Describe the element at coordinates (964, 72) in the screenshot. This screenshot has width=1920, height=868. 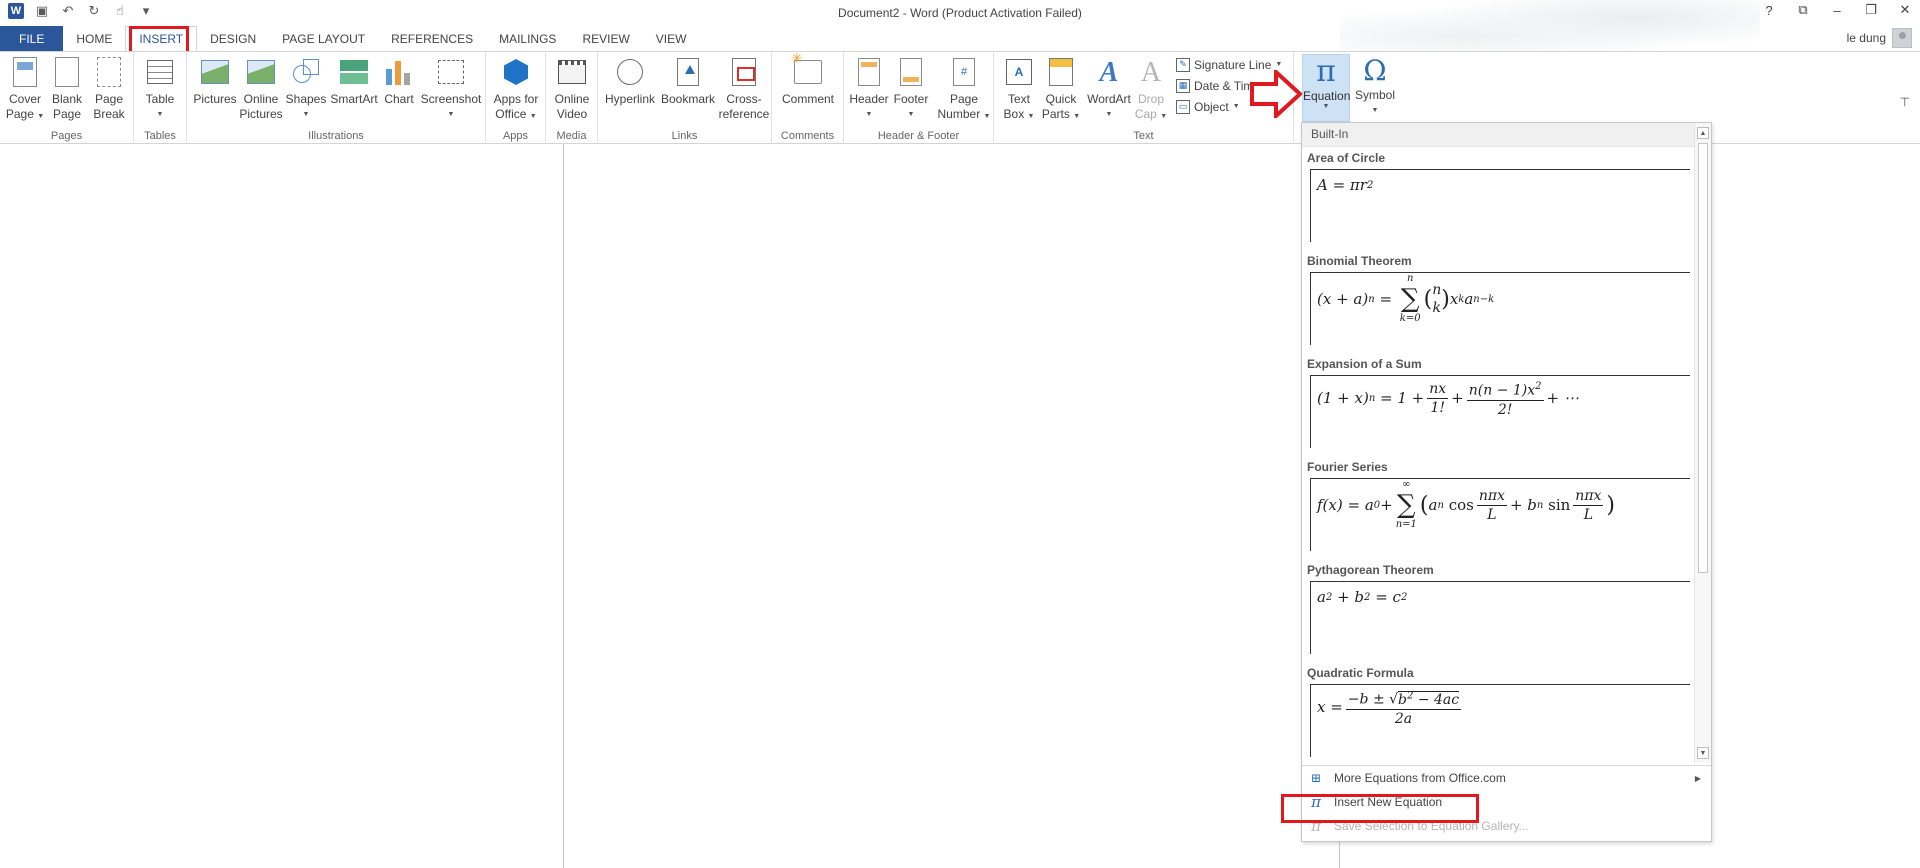
I see `page-number-icon: #` at that location.